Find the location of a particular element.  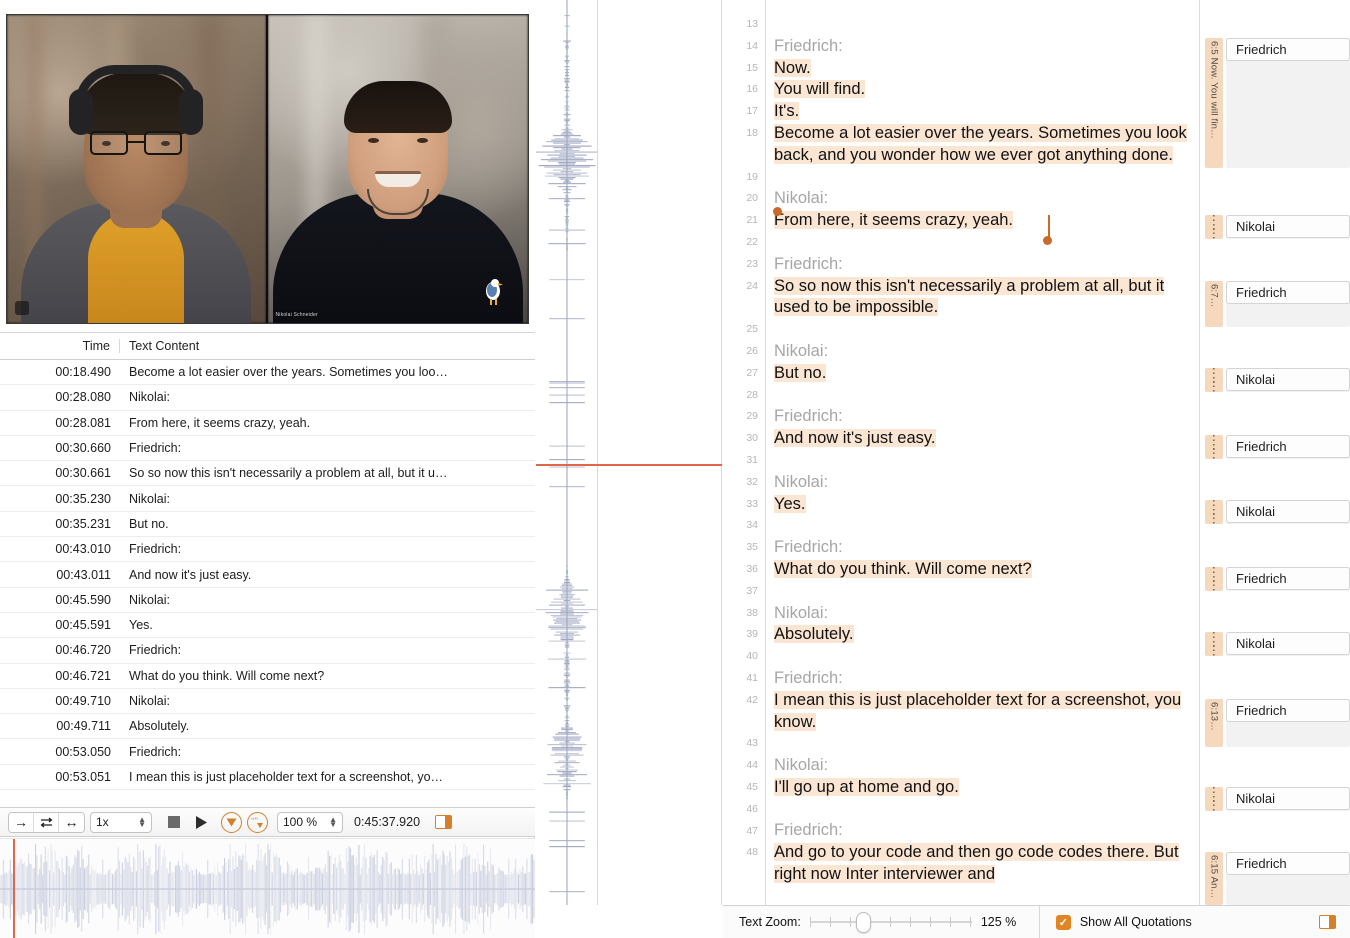

arrows-horizontal-icon: ↔ is located at coordinates (71, 822).